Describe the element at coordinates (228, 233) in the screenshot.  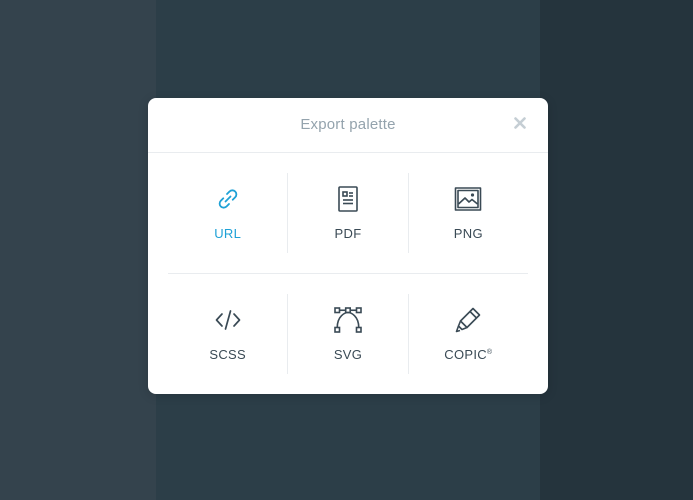
I see `export-url-label: URL` at that location.